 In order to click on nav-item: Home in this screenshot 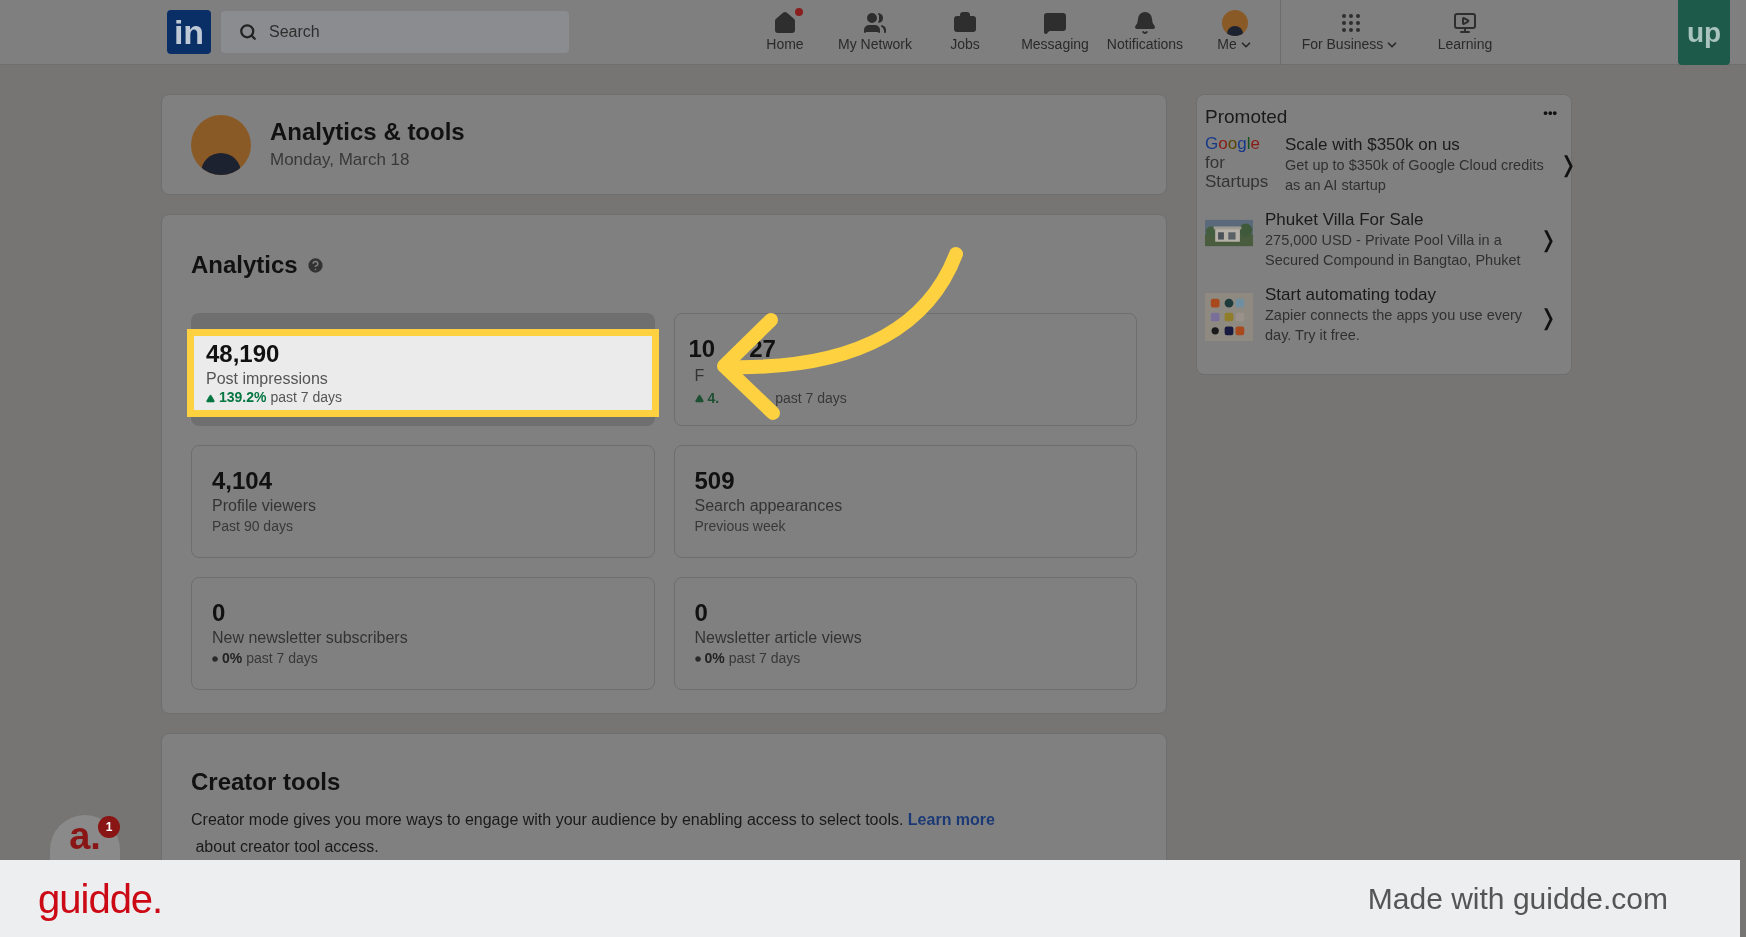, I will do `click(785, 32)`.